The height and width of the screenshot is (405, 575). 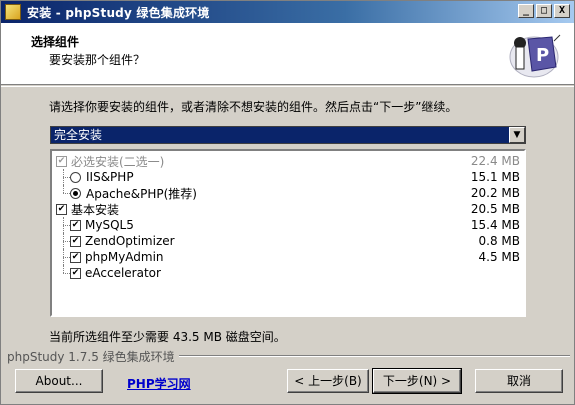 I want to click on component-label: 基本安装, so click(x=95, y=209).